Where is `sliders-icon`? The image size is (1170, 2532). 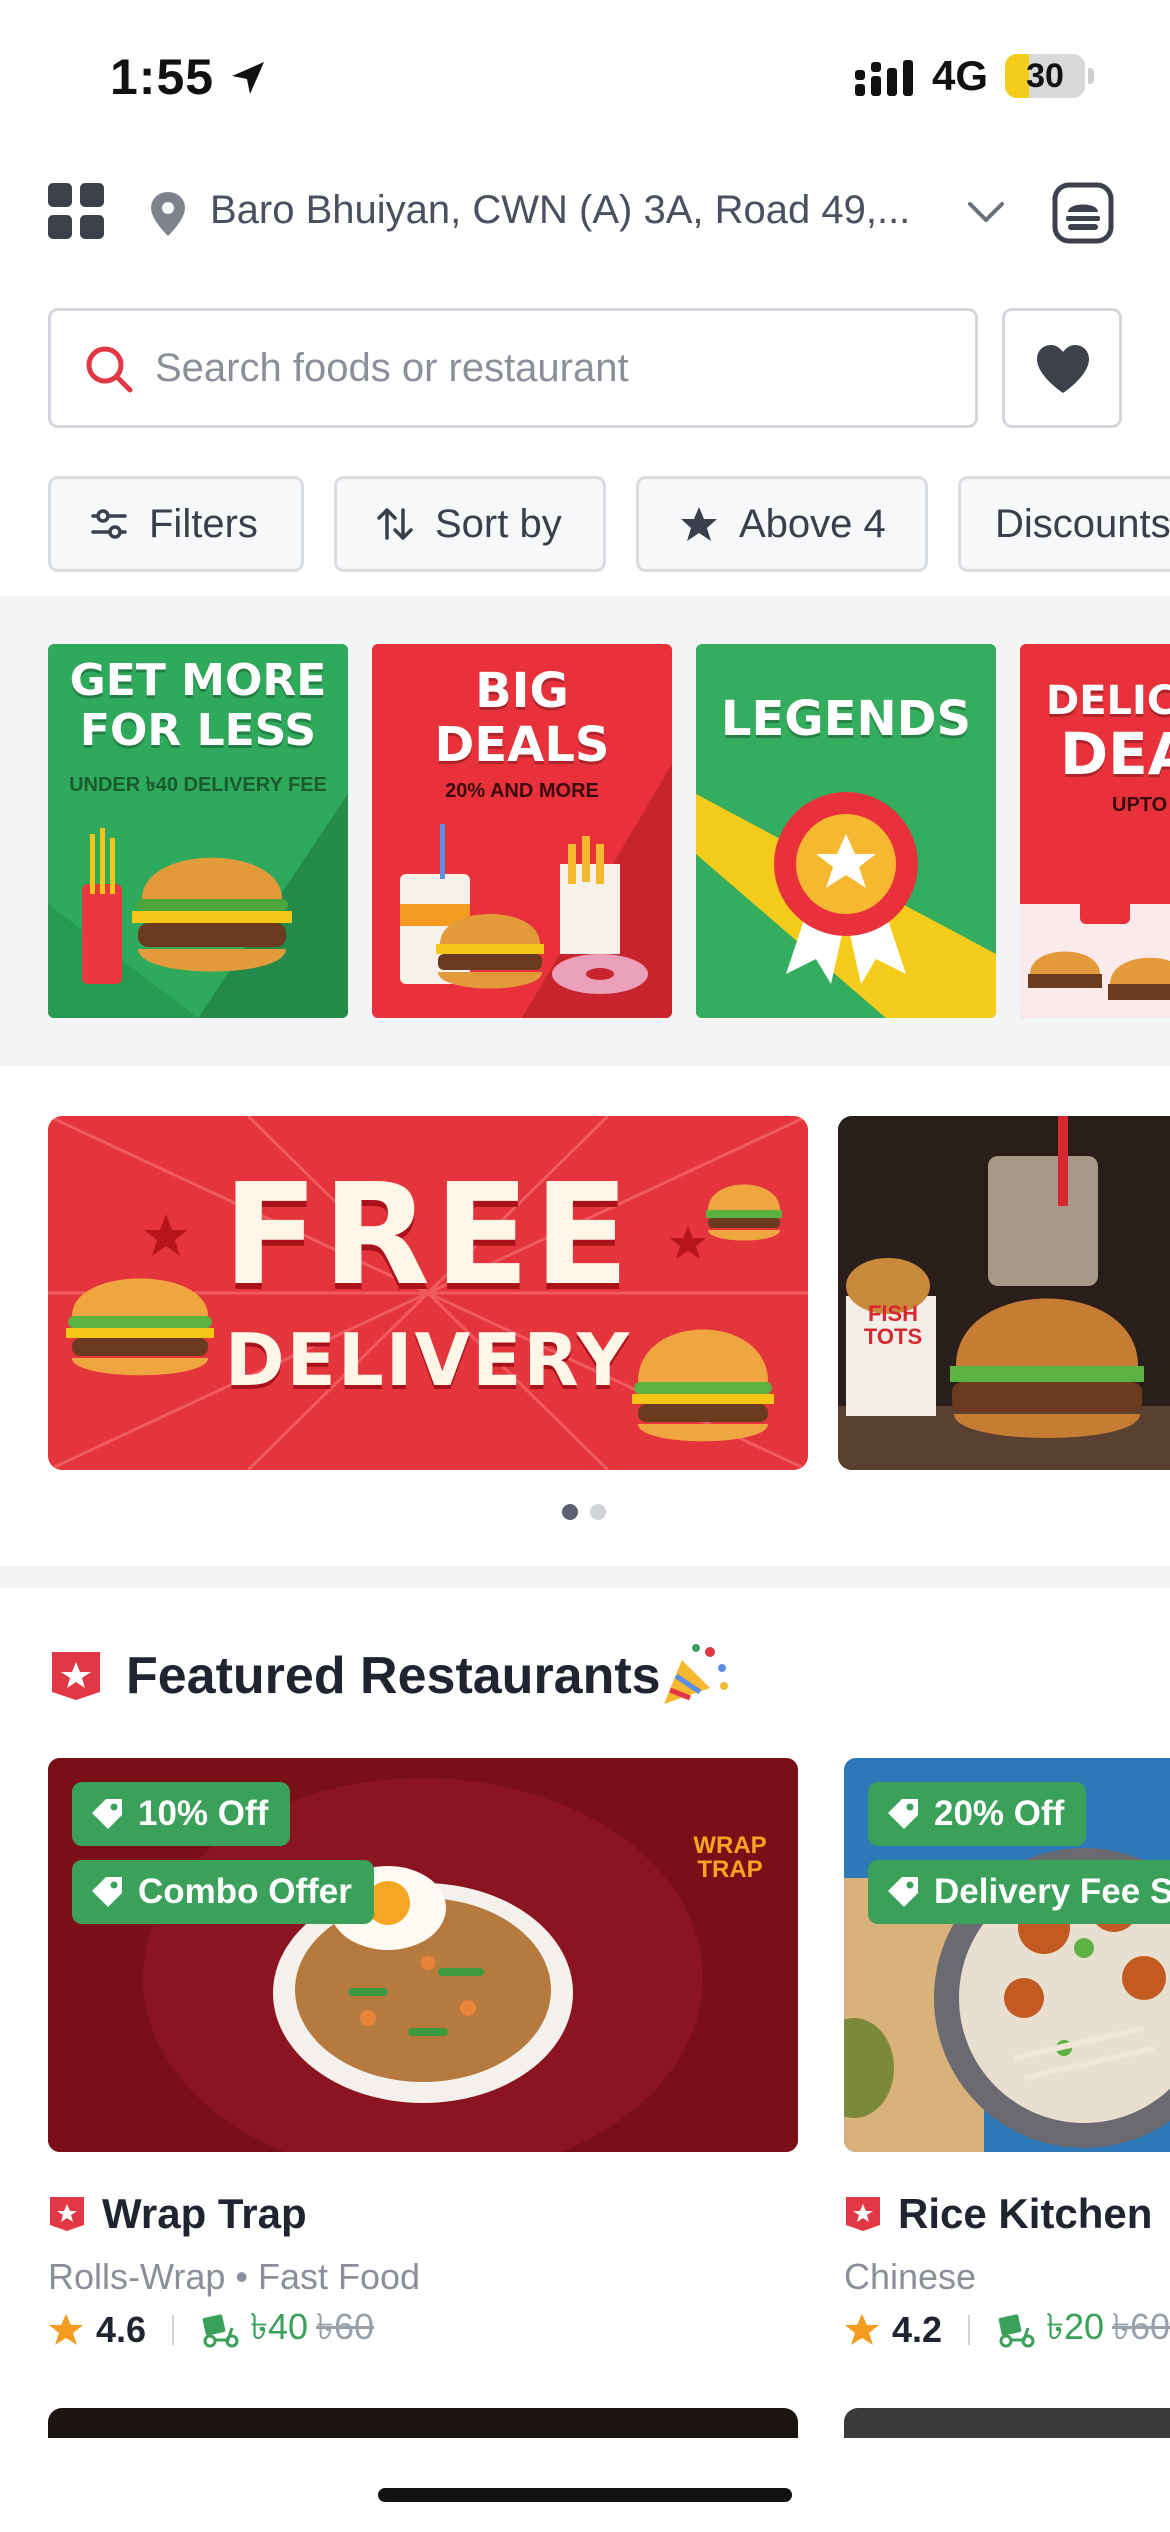
sliders-icon is located at coordinates (109, 524).